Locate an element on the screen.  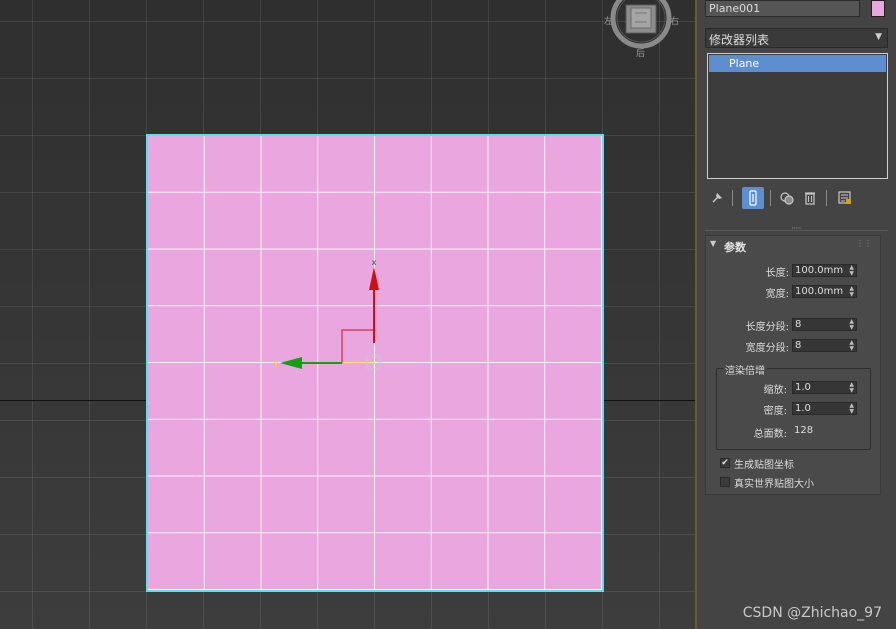
modifier-stack: Plane is located at coordinates (797, 116).